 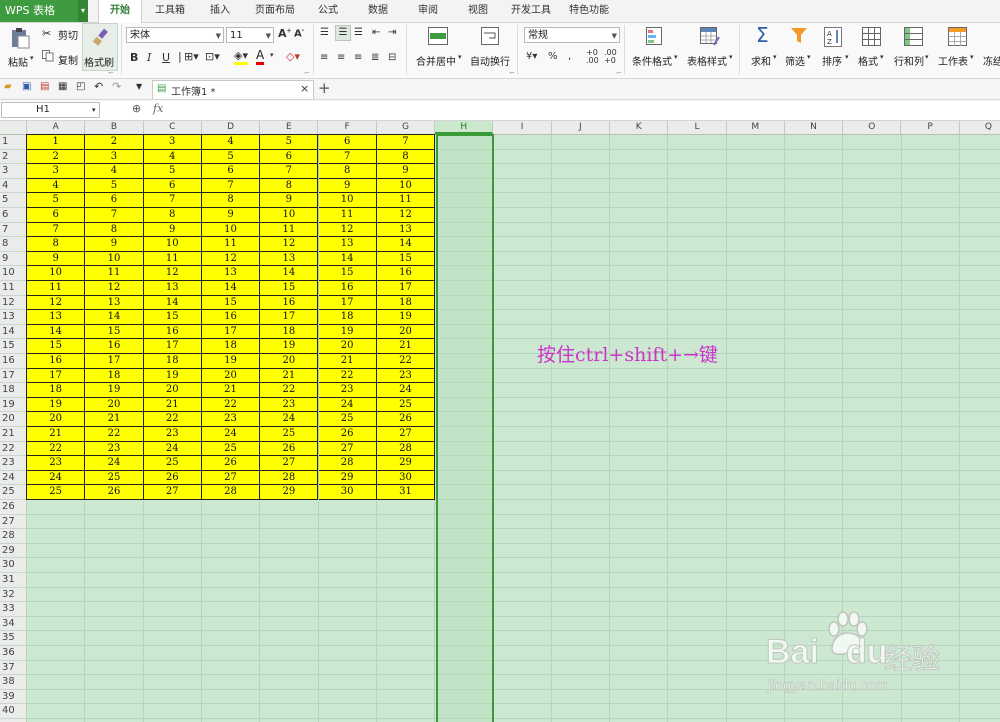 What do you see at coordinates (375, 57) in the screenshot?
I see `justify-icon: ≣` at bounding box center [375, 57].